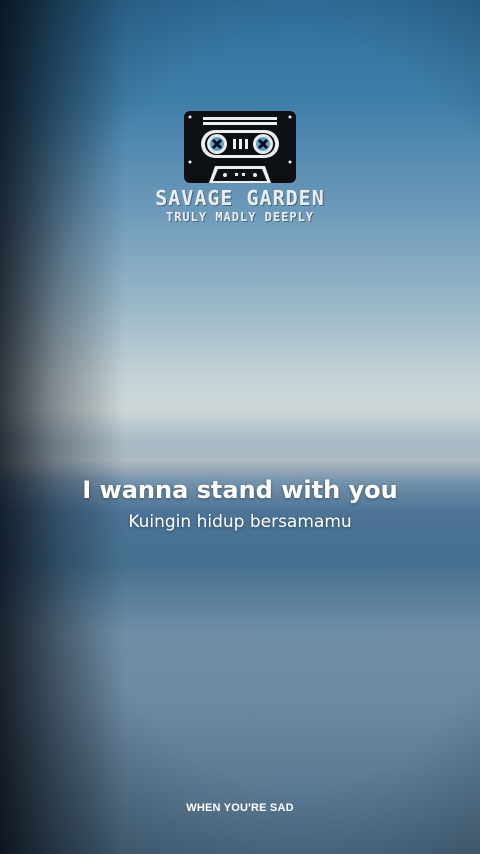 This screenshot has height=854, width=480. What do you see at coordinates (240, 217) in the screenshot?
I see `song-title: TRULY MADLY DEEPLY` at bounding box center [240, 217].